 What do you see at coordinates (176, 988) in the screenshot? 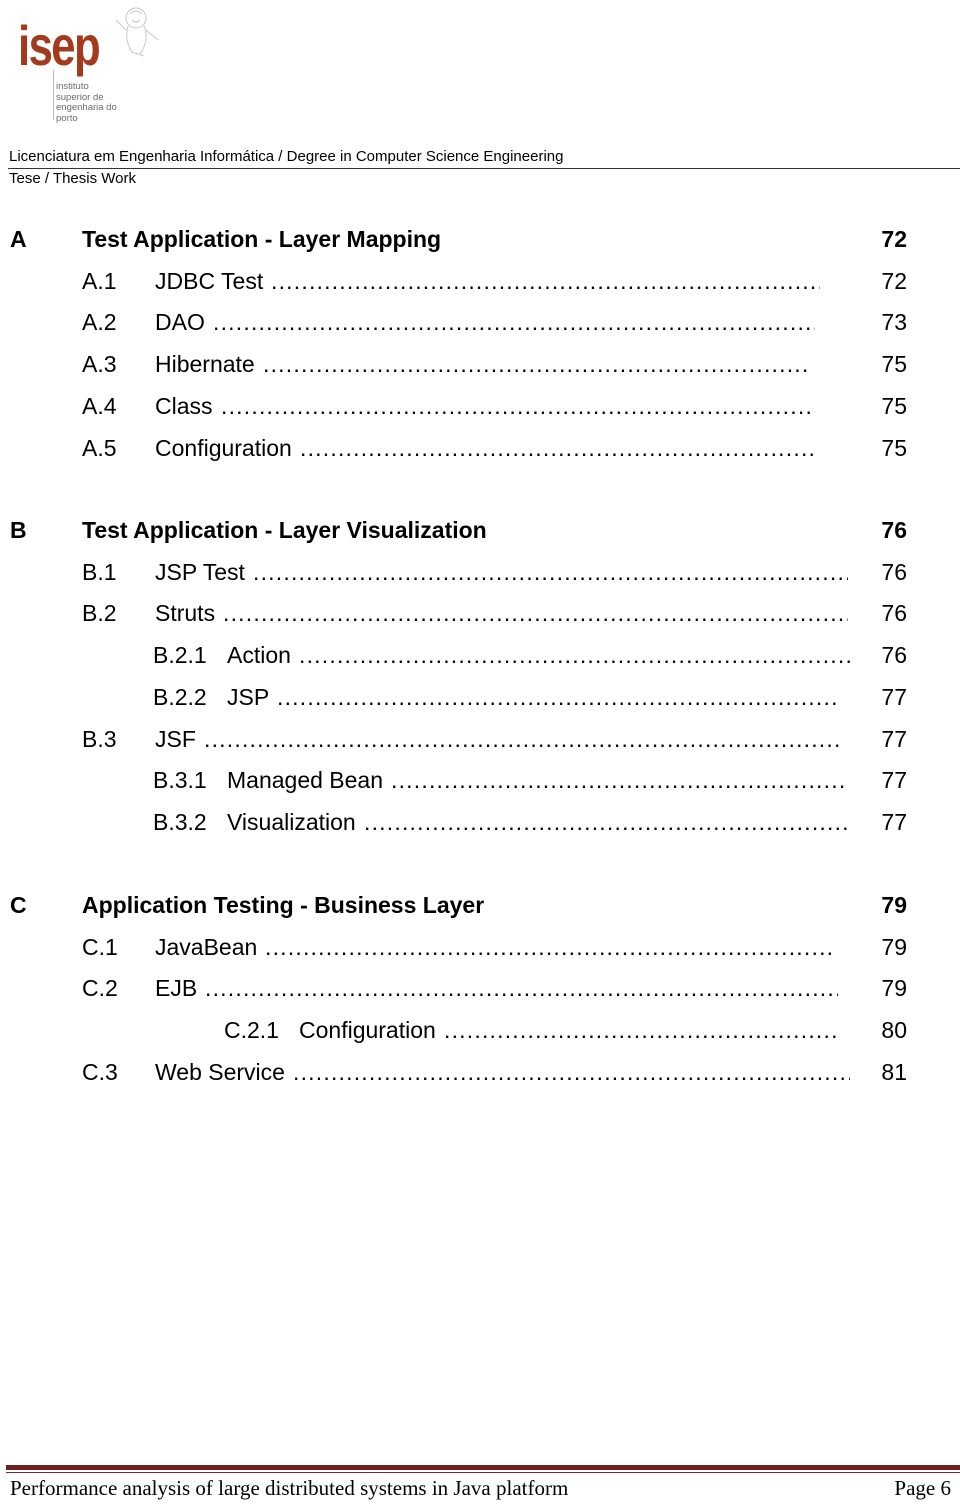
I see `entry-title: EJB` at bounding box center [176, 988].